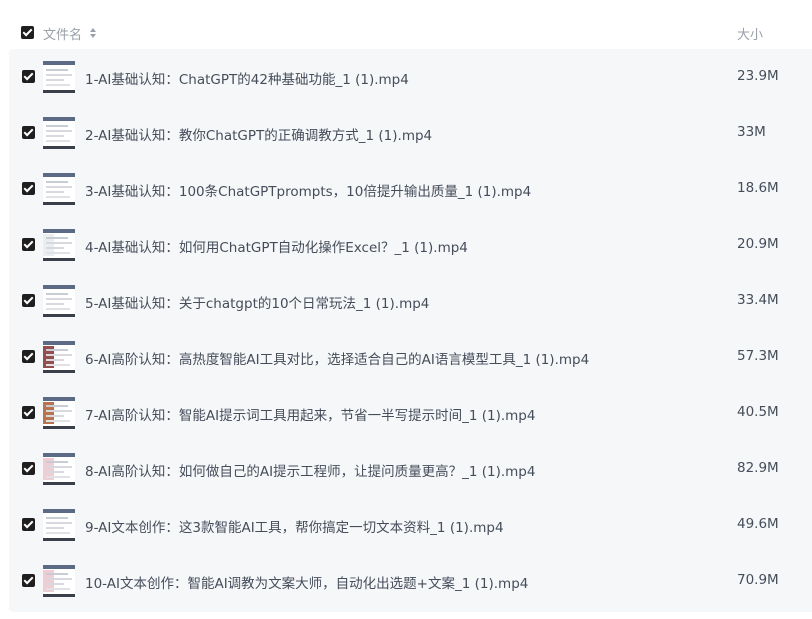 This screenshot has width=812, height=619. What do you see at coordinates (93, 33) in the screenshot?
I see `sort-icon` at bounding box center [93, 33].